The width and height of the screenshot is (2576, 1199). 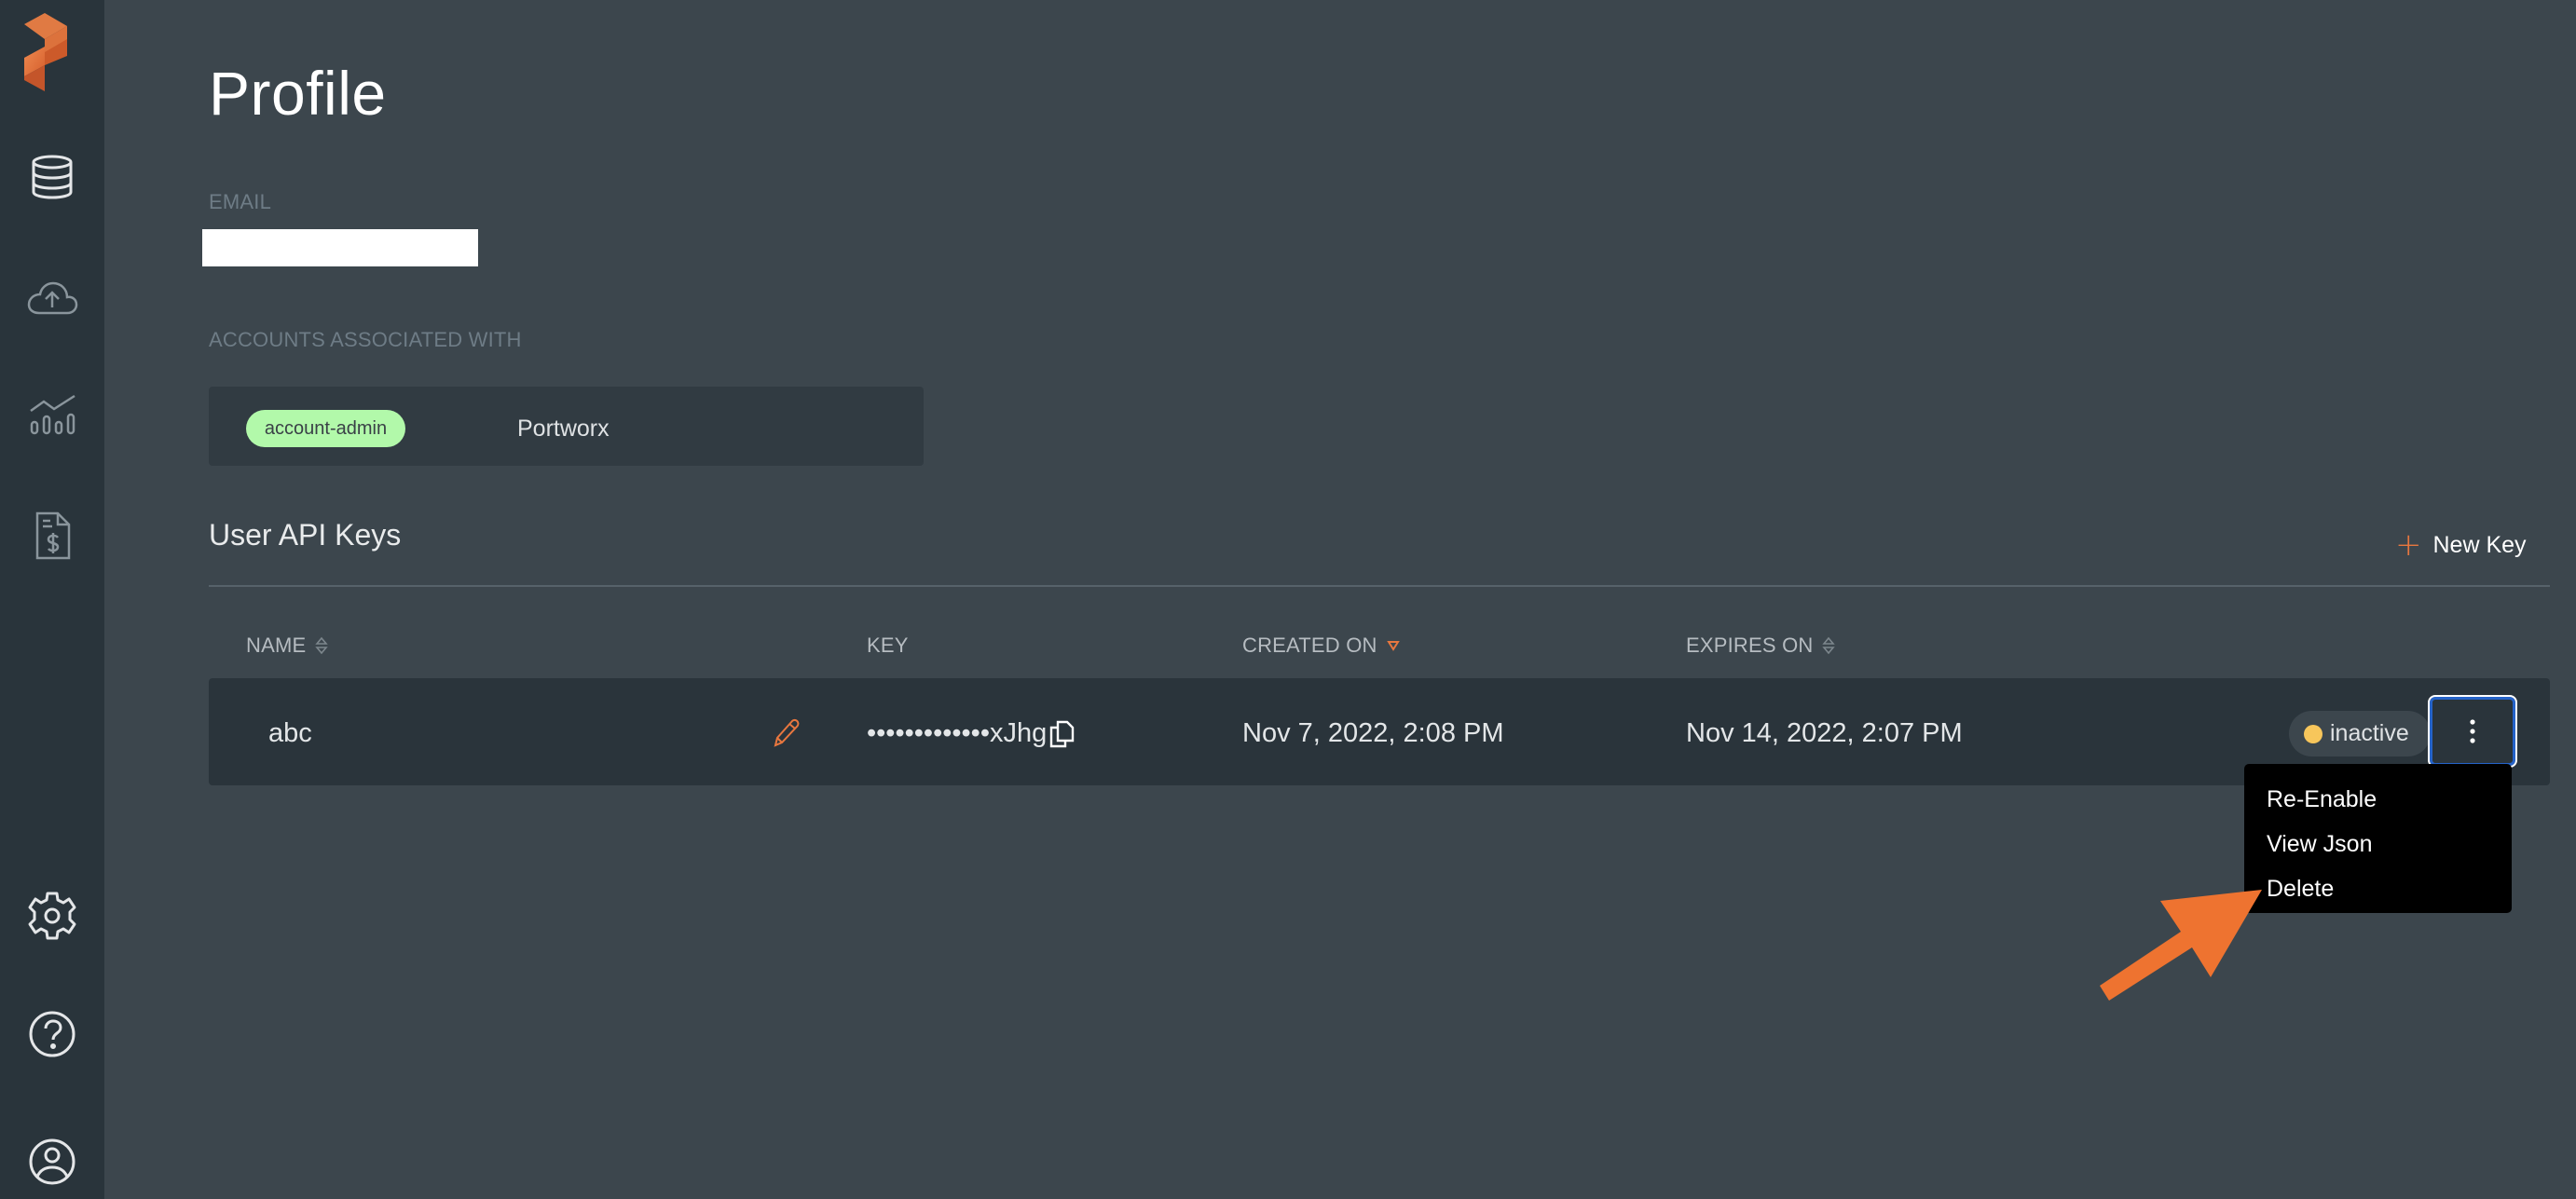 I want to click on column-header-key-label: KEY, so click(x=888, y=645).